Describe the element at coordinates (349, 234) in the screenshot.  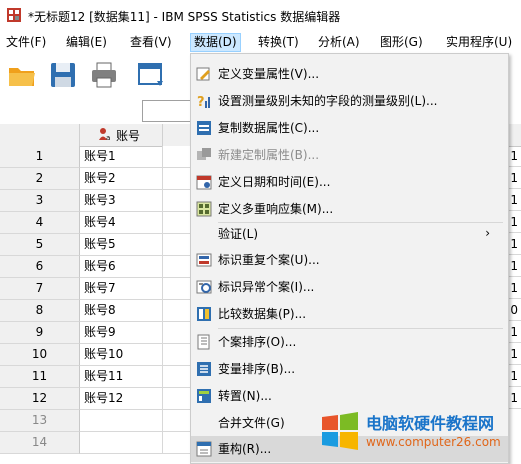
I see `menu-item-validation: 验证(L) ›` at that location.